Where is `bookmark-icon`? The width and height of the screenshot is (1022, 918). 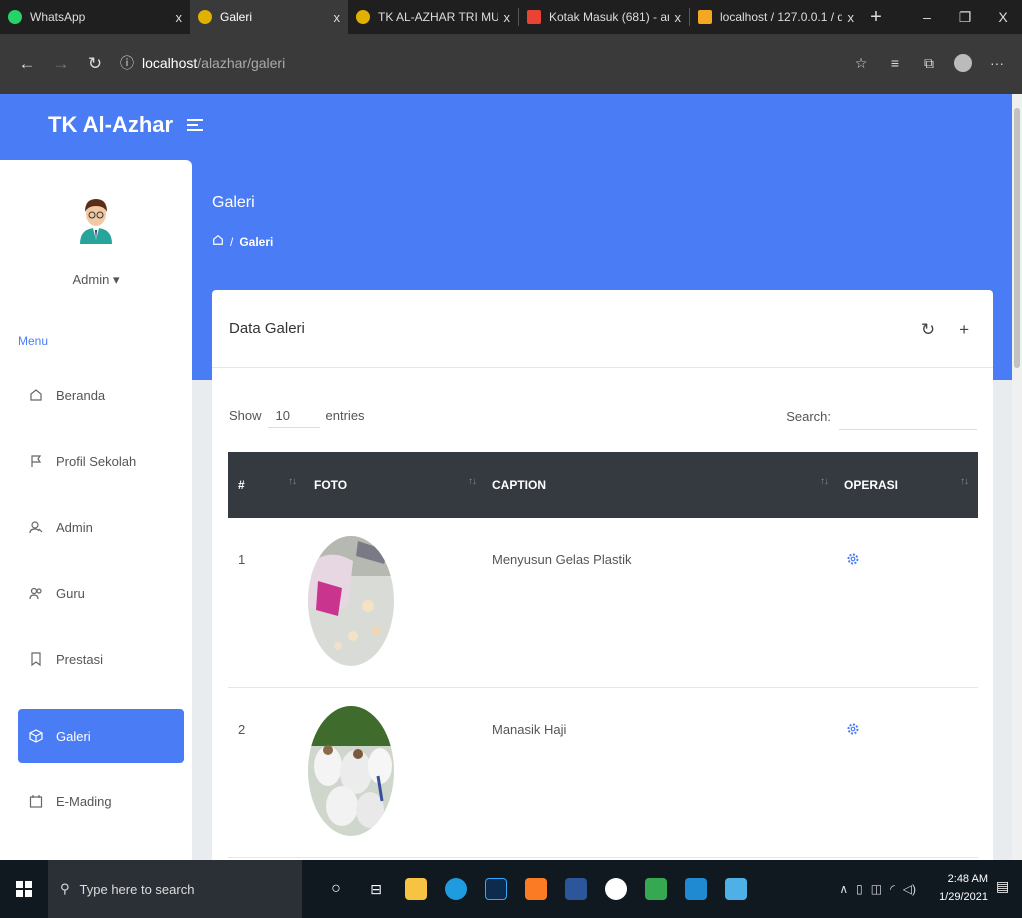
bookmark-icon is located at coordinates (36, 659).